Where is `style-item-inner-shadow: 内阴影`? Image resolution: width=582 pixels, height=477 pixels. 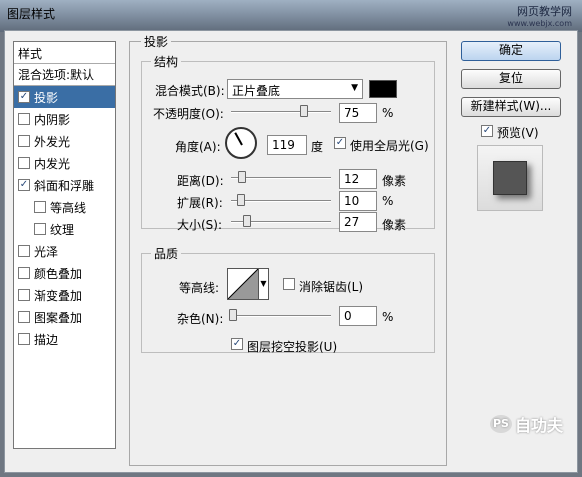 style-item-inner-shadow: 内阴影 is located at coordinates (64, 119).